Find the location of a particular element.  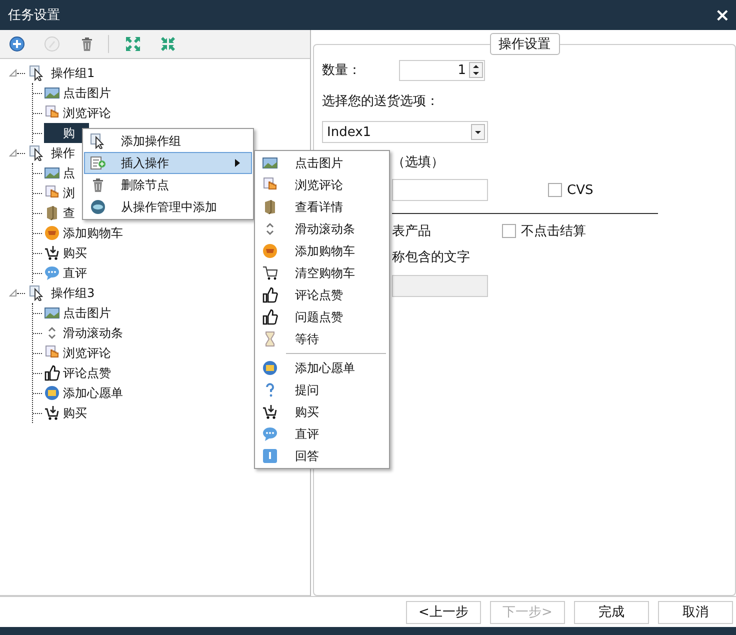

menu-item: 浏览评论 is located at coordinates (322, 185).